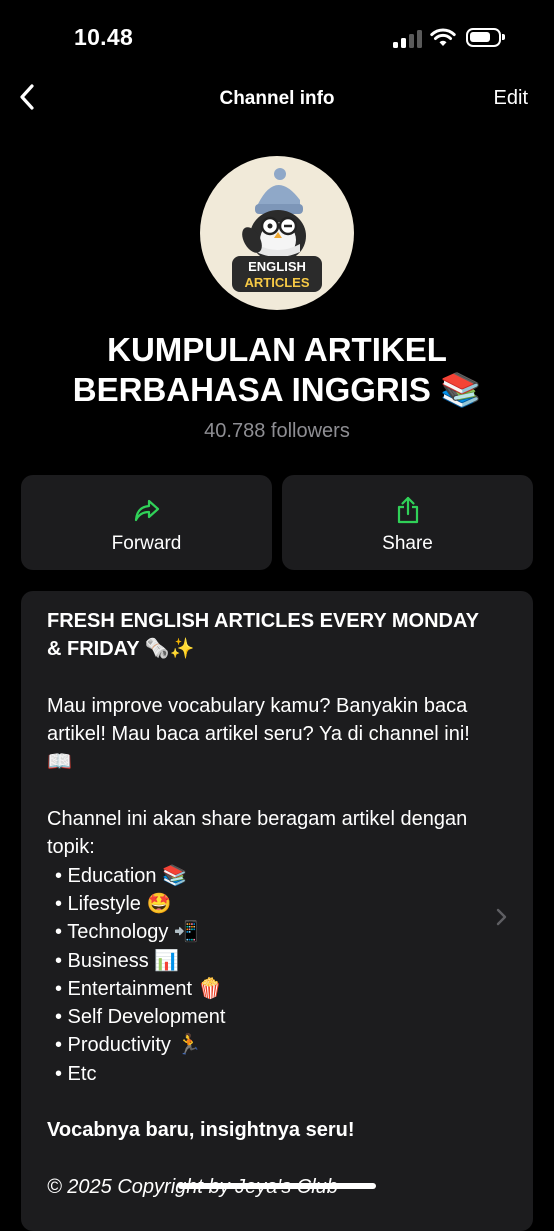 The height and width of the screenshot is (1231, 554). What do you see at coordinates (501, 917) in the screenshot?
I see `chevron-right-icon` at bounding box center [501, 917].